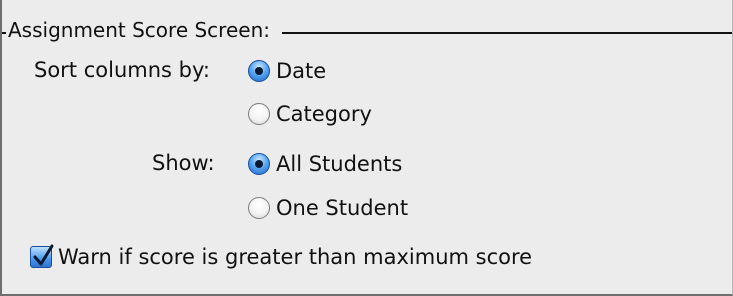  I want to click on sort-columns-label: Sort columns by:, so click(122, 70).